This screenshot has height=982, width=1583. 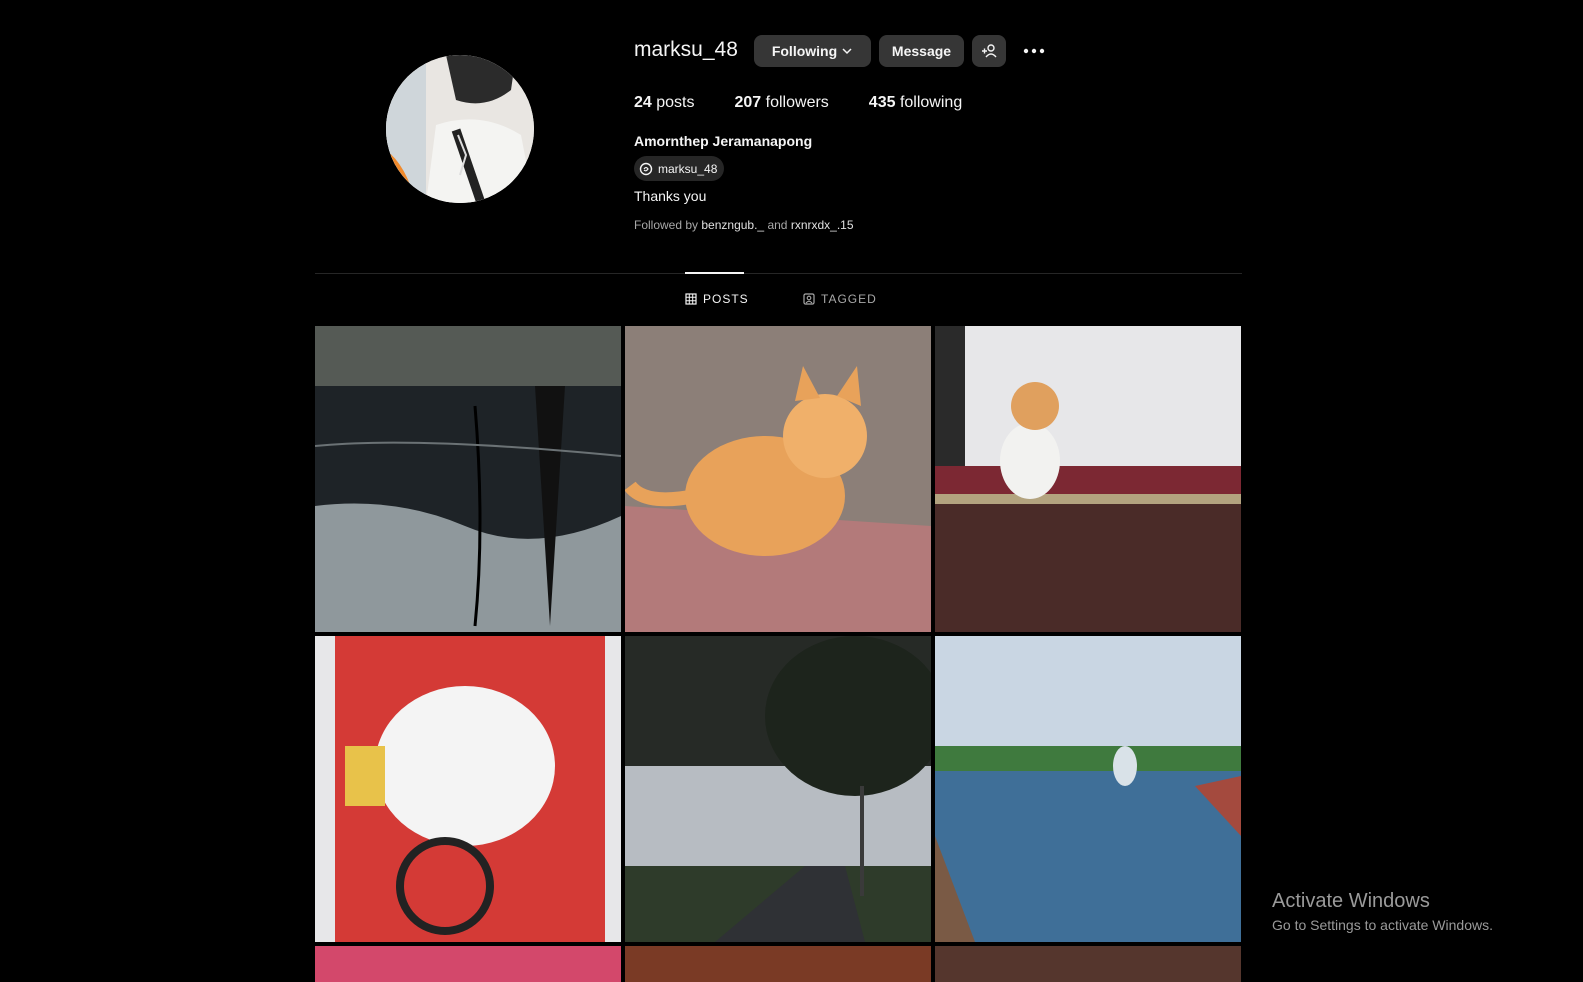 I want to click on following-stat-label: following, so click(x=931, y=102).